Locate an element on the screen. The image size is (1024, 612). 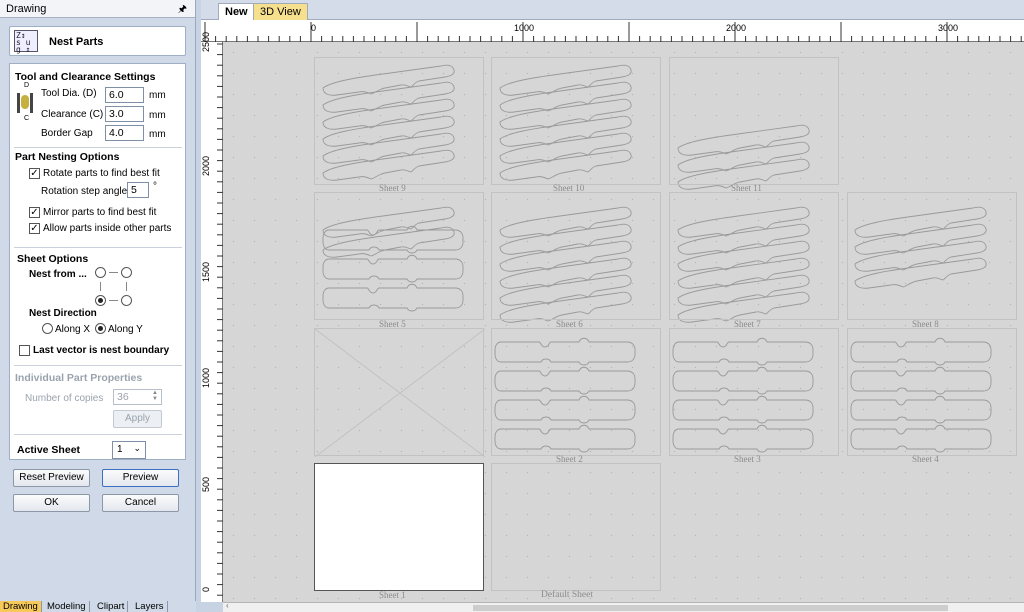
last-vector-label: Last vector is nest boundary is located at coordinates (101, 350).